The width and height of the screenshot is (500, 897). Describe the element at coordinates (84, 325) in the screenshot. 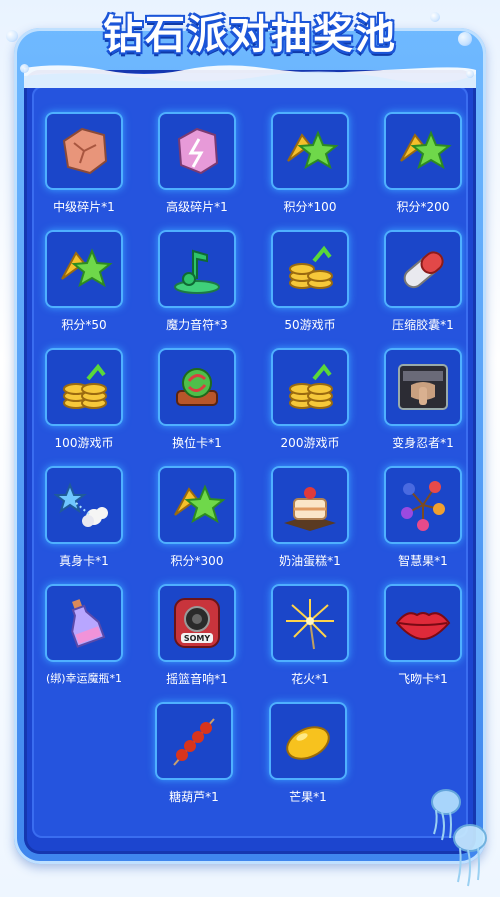

I see `prize-label: 积分*50` at that location.